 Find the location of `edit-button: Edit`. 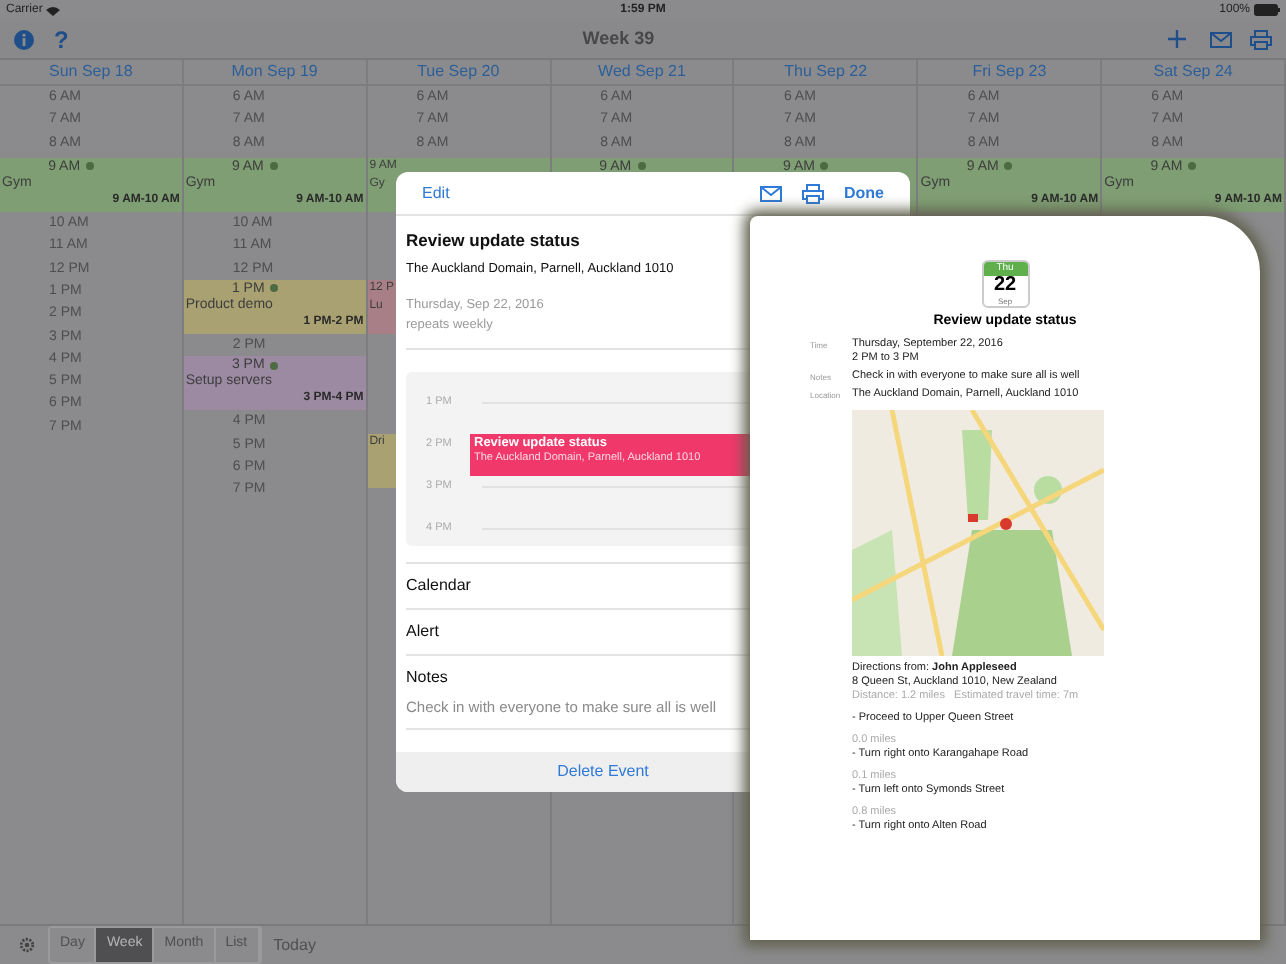

edit-button: Edit is located at coordinates (436, 193).